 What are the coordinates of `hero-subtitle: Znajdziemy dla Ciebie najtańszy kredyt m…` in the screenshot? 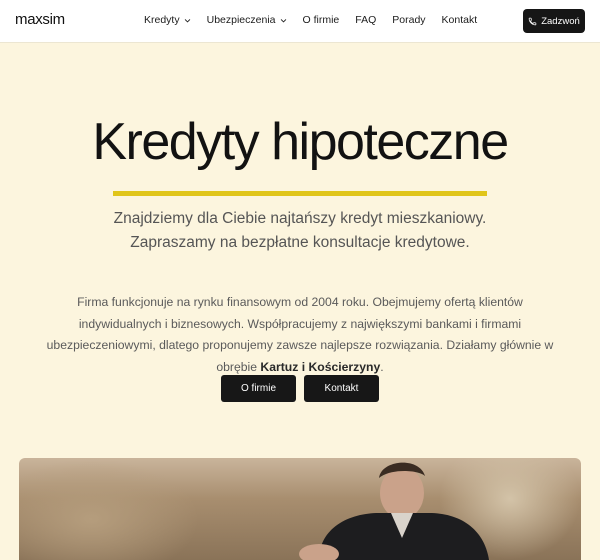 It's located at (300, 231).